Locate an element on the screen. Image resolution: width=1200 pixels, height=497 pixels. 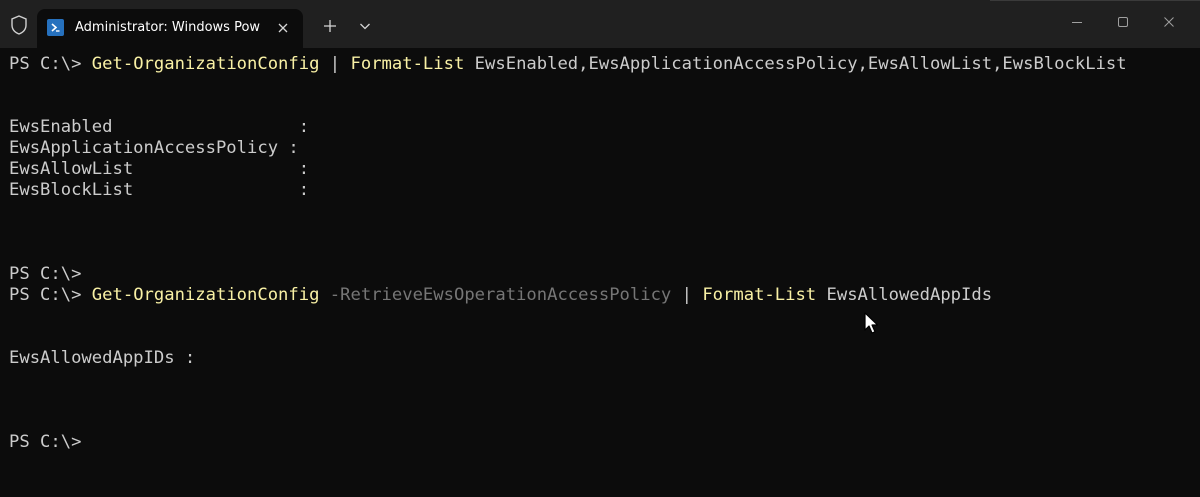
maximize-icon is located at coordinates (1123, 22).